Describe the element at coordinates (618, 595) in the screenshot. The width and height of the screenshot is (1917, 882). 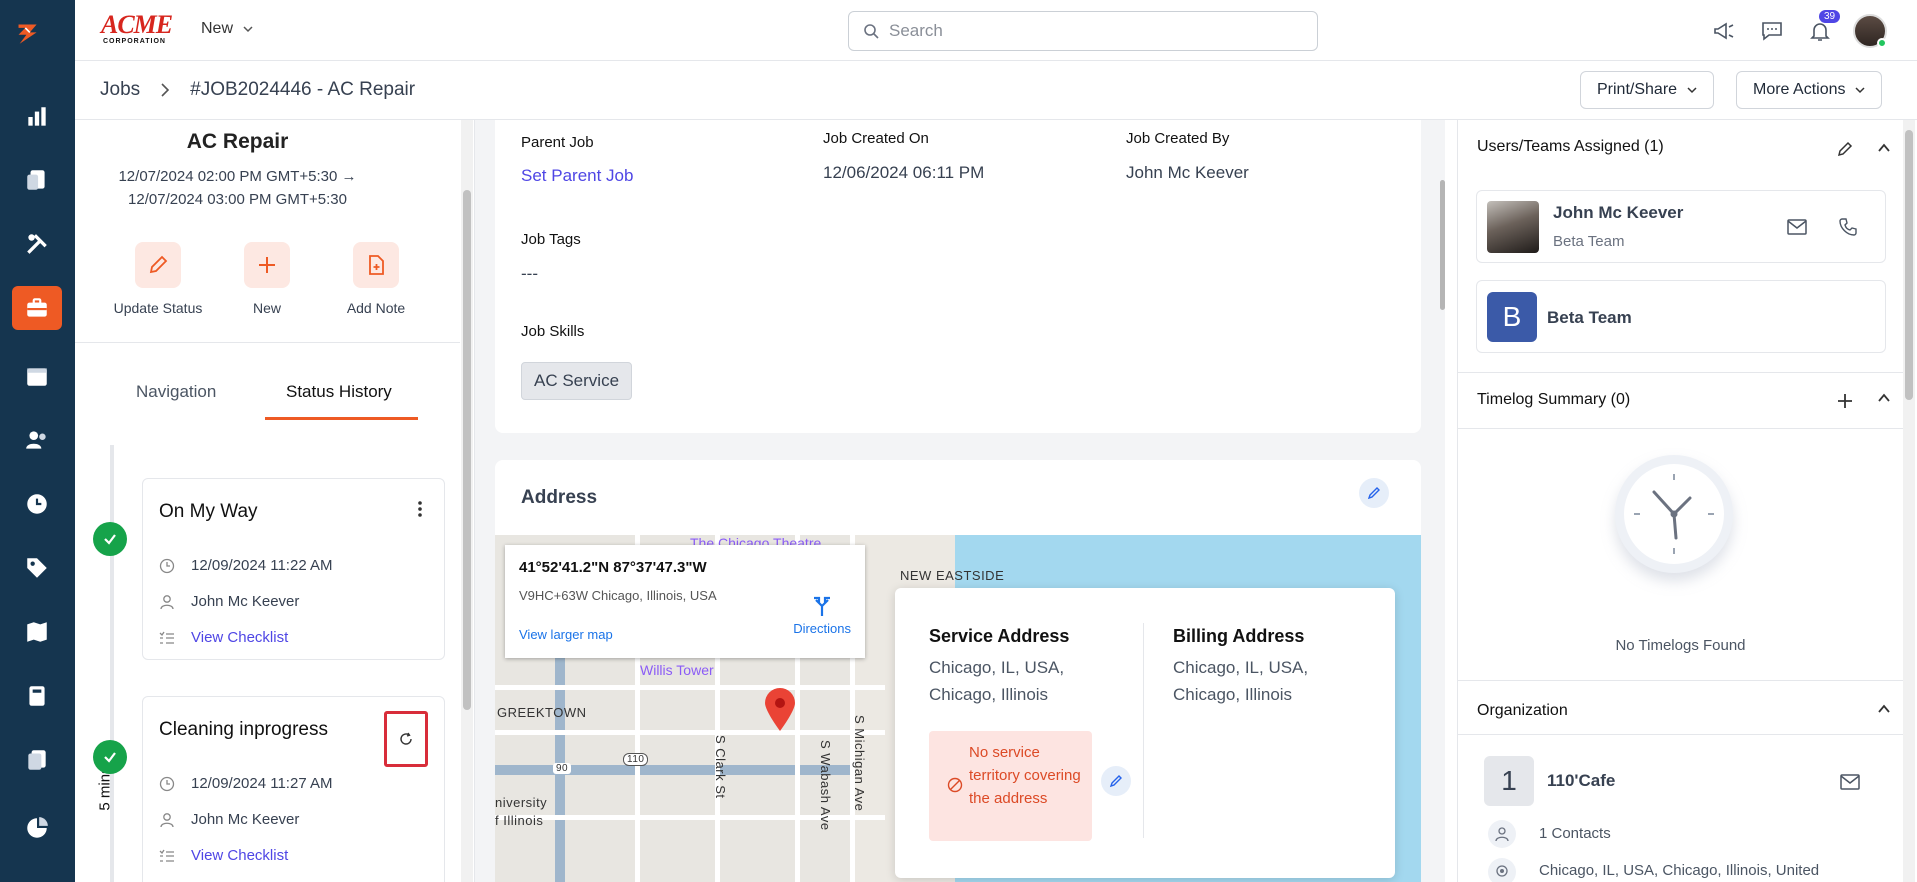
I see `map-plus-code: V9HC+63W Chicago, Illinois, USA` at that location.